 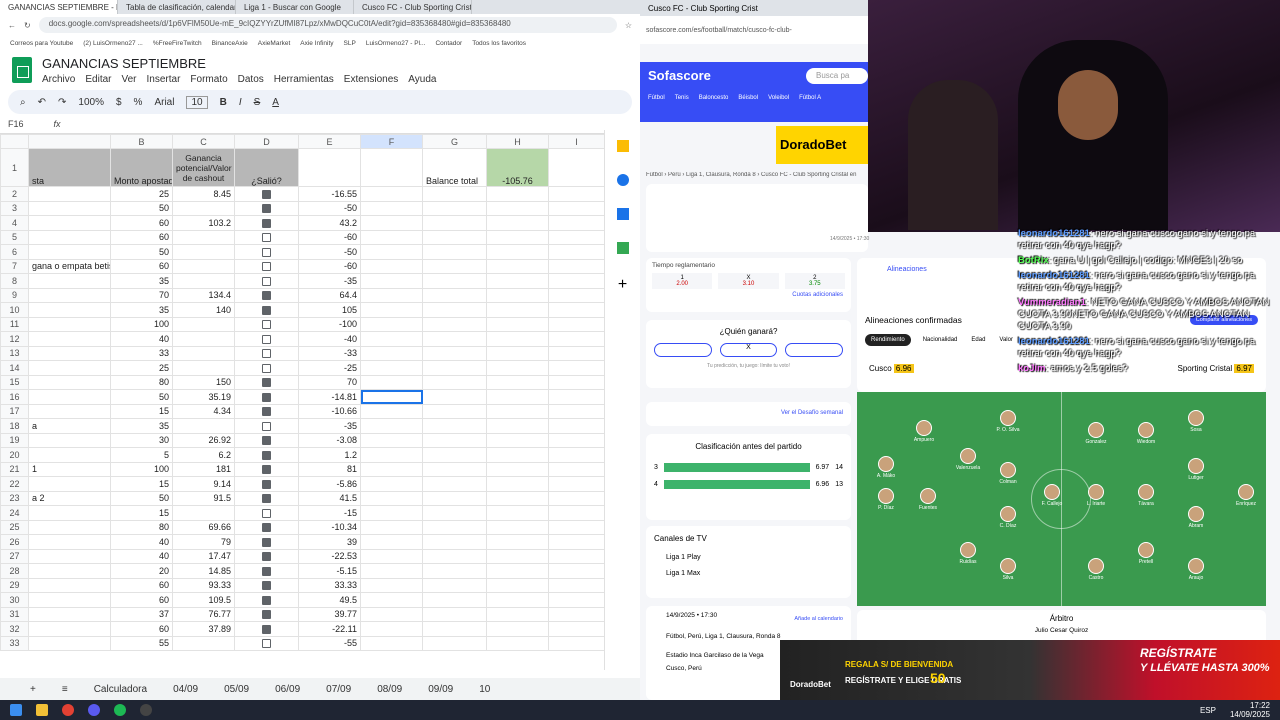 I want to click on cell: 25, so click(x=141, y=194).